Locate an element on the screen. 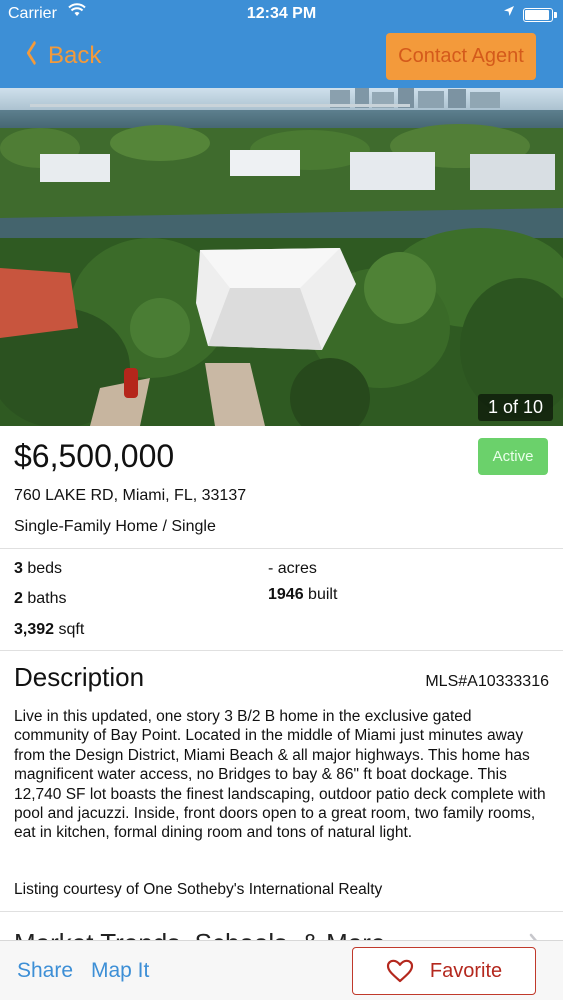 The image size is (563, 1000). built-unit: built is located at coordinates (323, 594).